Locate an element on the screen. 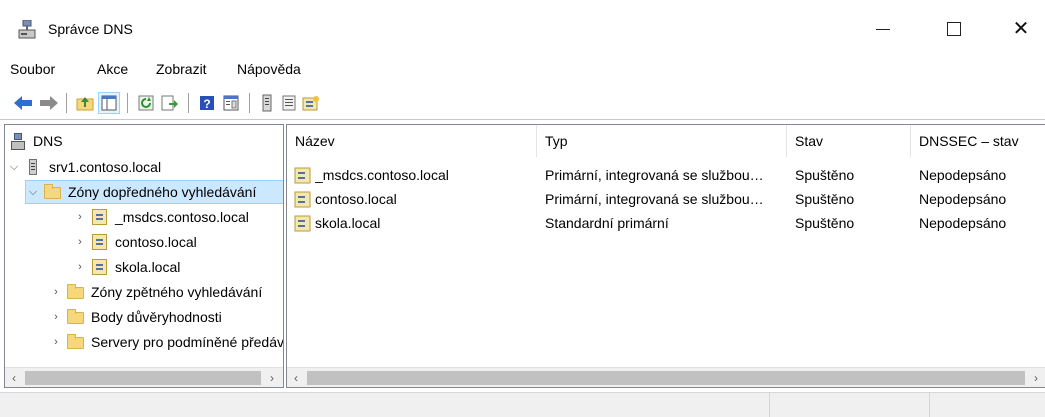 The width and height of the screenshot is (1045, 417). new-zone-icon is located at coordinates (310, 103).